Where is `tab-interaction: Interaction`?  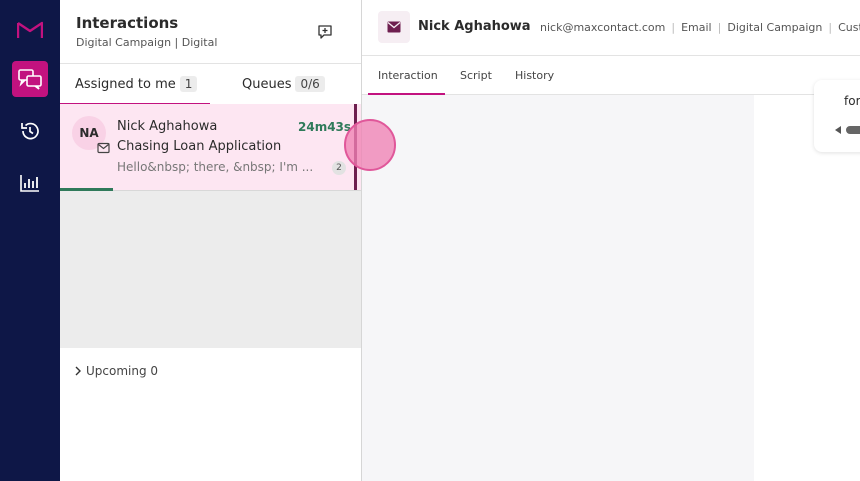
tab-interaction: Interaction is located at coordinates (408, 75).